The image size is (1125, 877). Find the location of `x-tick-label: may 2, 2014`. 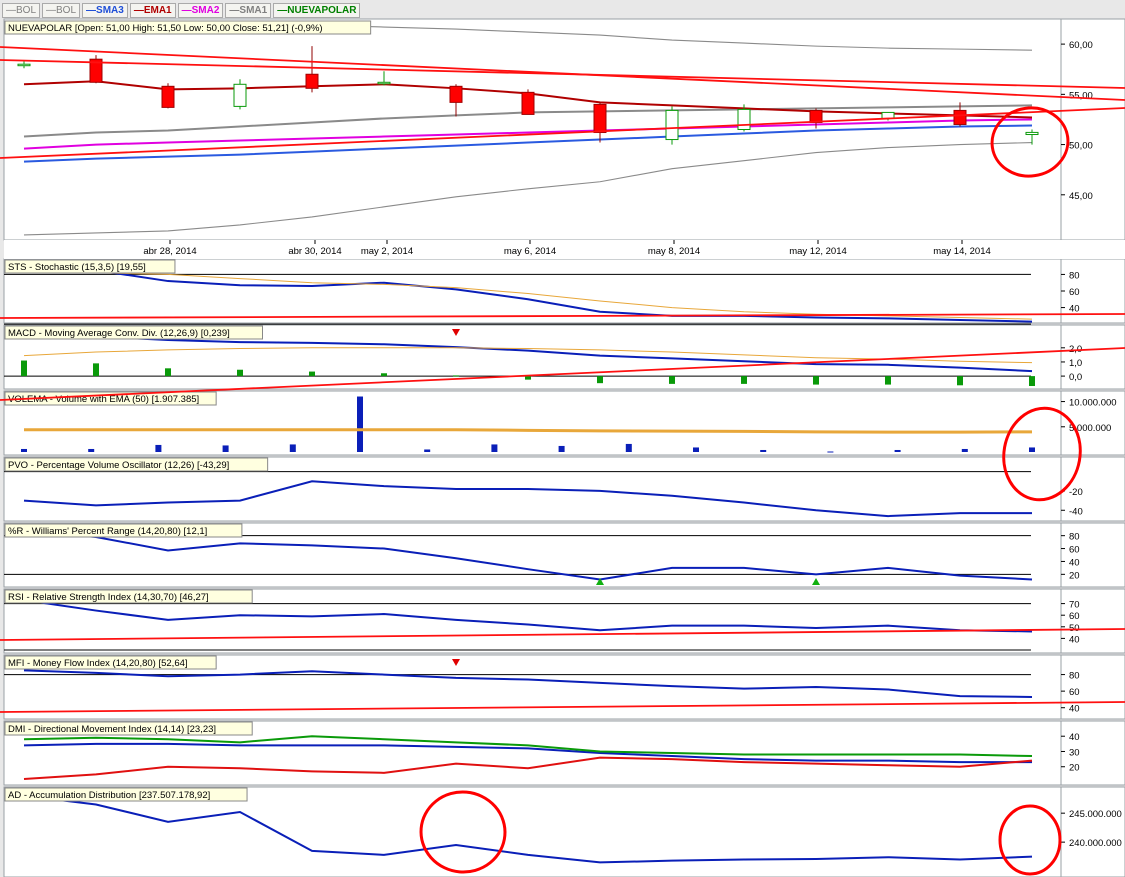

x-tick-label: may 2, 2014 is located at coordinates (387, 251).